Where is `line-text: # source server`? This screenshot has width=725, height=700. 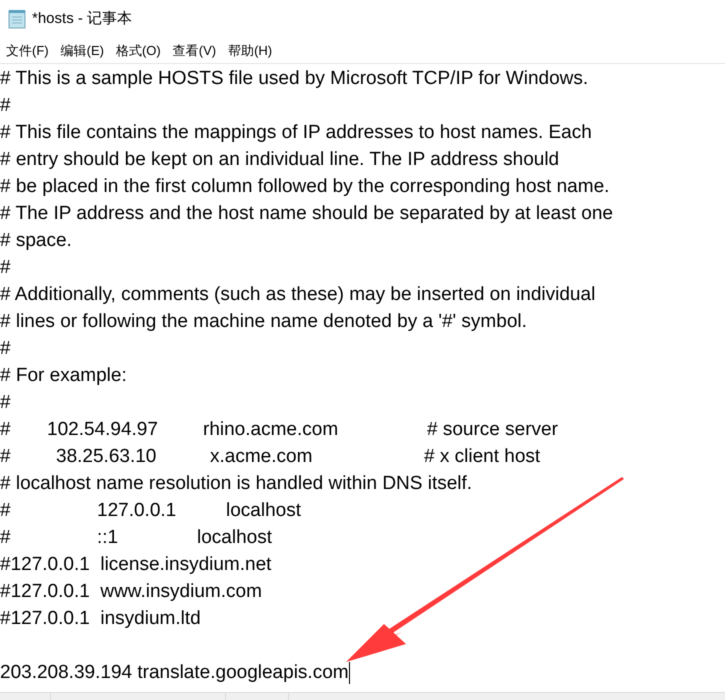 line-text: # source server is located at coordinates (492, 430).